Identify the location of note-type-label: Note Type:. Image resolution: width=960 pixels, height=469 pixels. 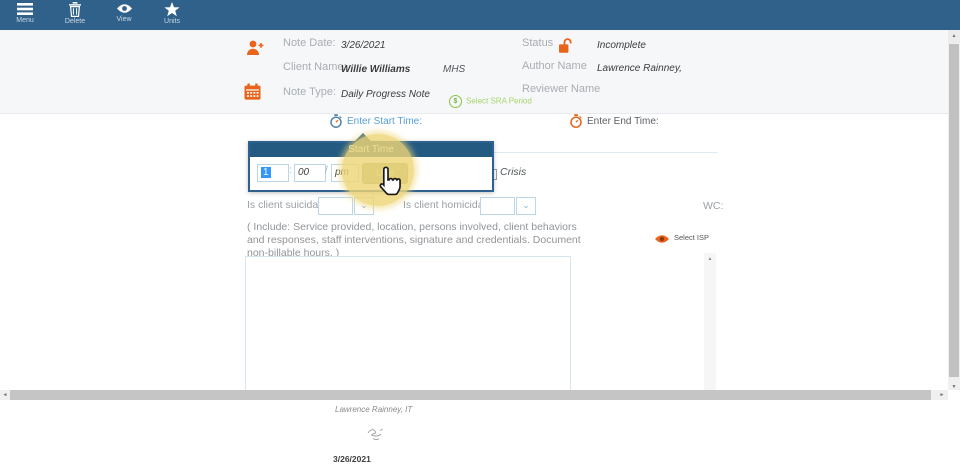
(309, 92).